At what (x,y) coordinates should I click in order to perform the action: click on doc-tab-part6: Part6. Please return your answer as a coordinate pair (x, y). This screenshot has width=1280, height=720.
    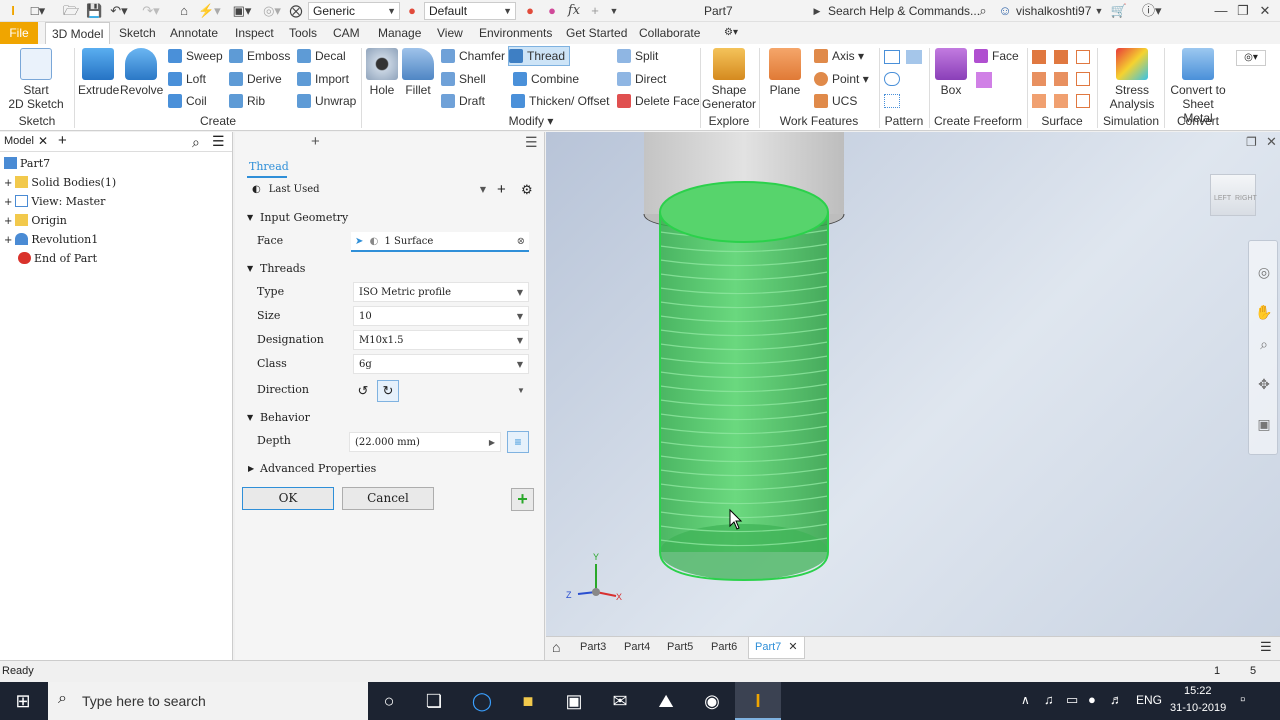
    Looking at the image, I should click on (724, 648).